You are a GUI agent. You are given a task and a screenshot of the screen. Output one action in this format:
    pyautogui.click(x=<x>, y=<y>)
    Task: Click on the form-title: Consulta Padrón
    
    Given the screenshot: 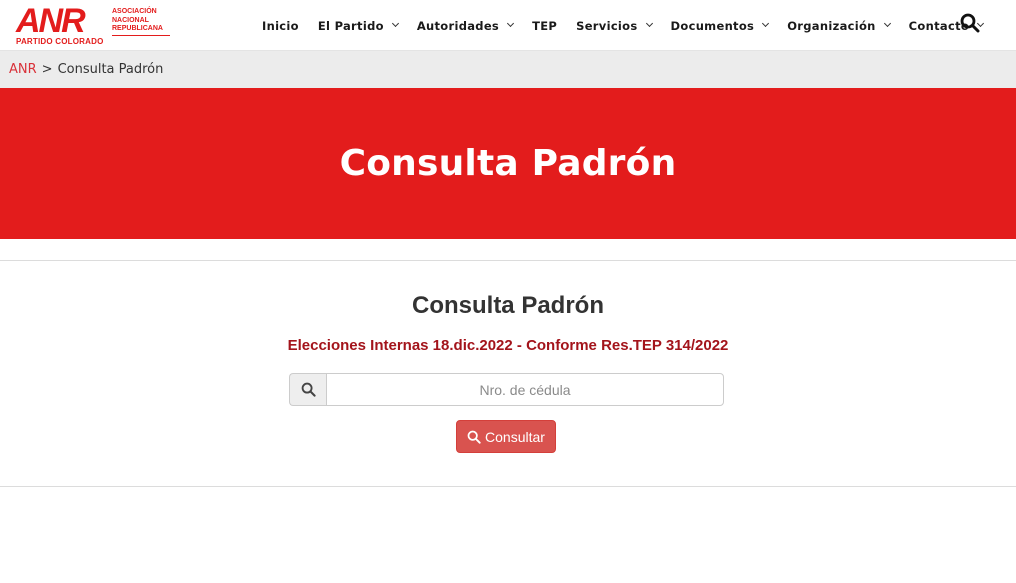 What is the action you would take?
    pyautogui.click(x=507, y=305)
    